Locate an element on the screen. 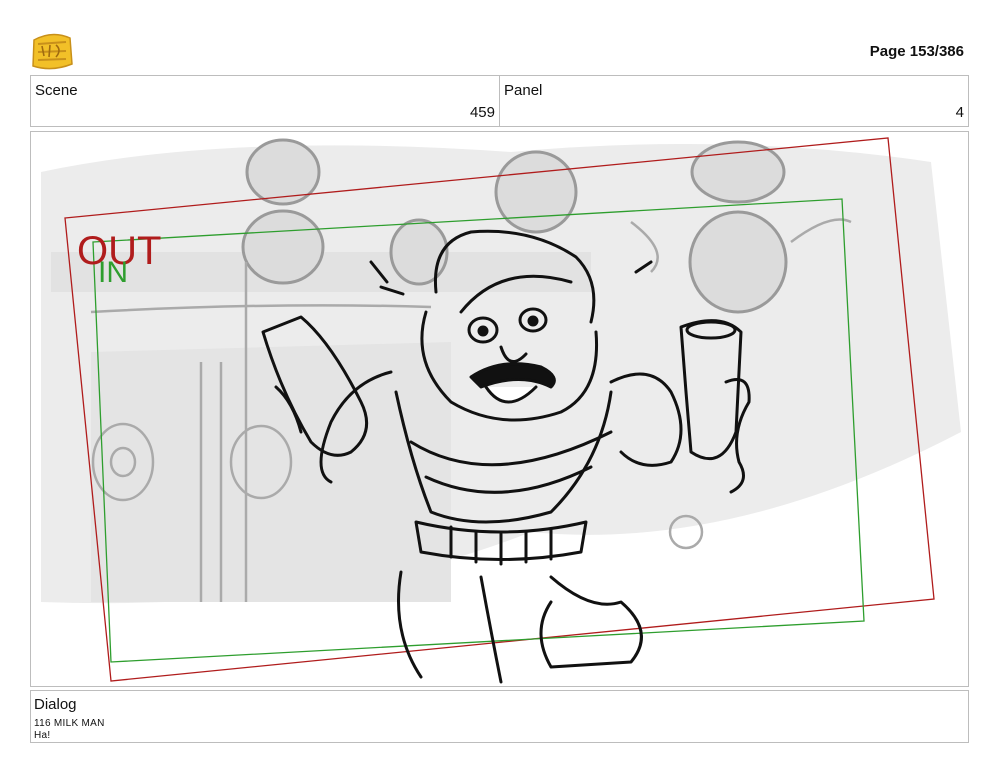  panel-label: Panel is located at coordinates (523, 90).